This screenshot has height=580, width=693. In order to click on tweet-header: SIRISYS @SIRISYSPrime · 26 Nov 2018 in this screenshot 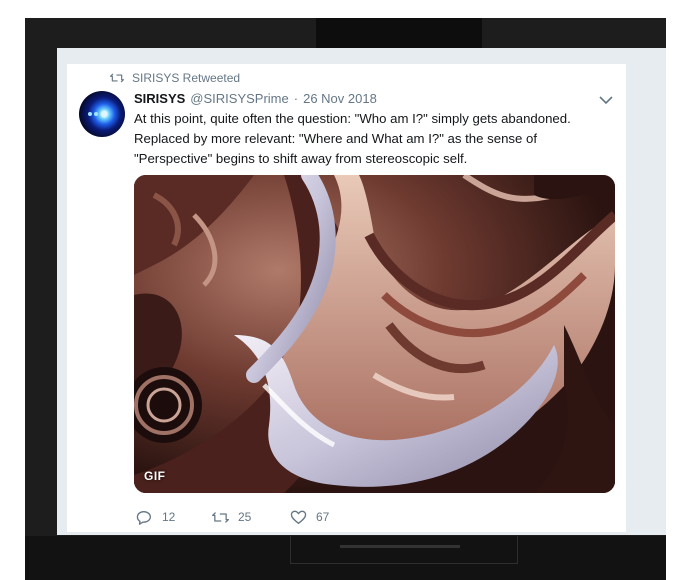, I will do `click(255, 99)`.